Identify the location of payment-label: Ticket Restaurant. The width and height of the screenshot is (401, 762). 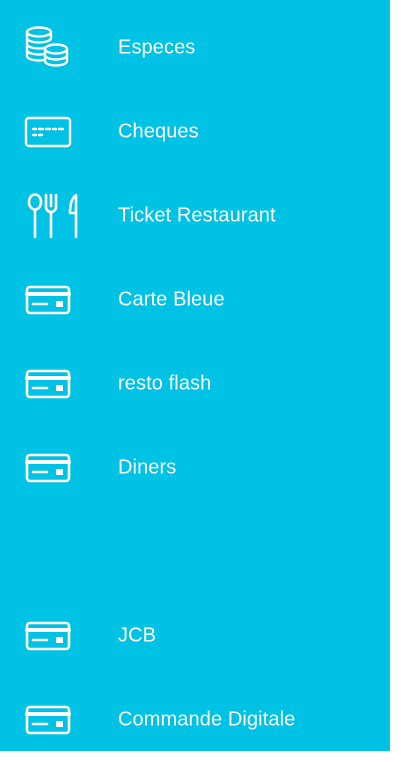
(197, 215).